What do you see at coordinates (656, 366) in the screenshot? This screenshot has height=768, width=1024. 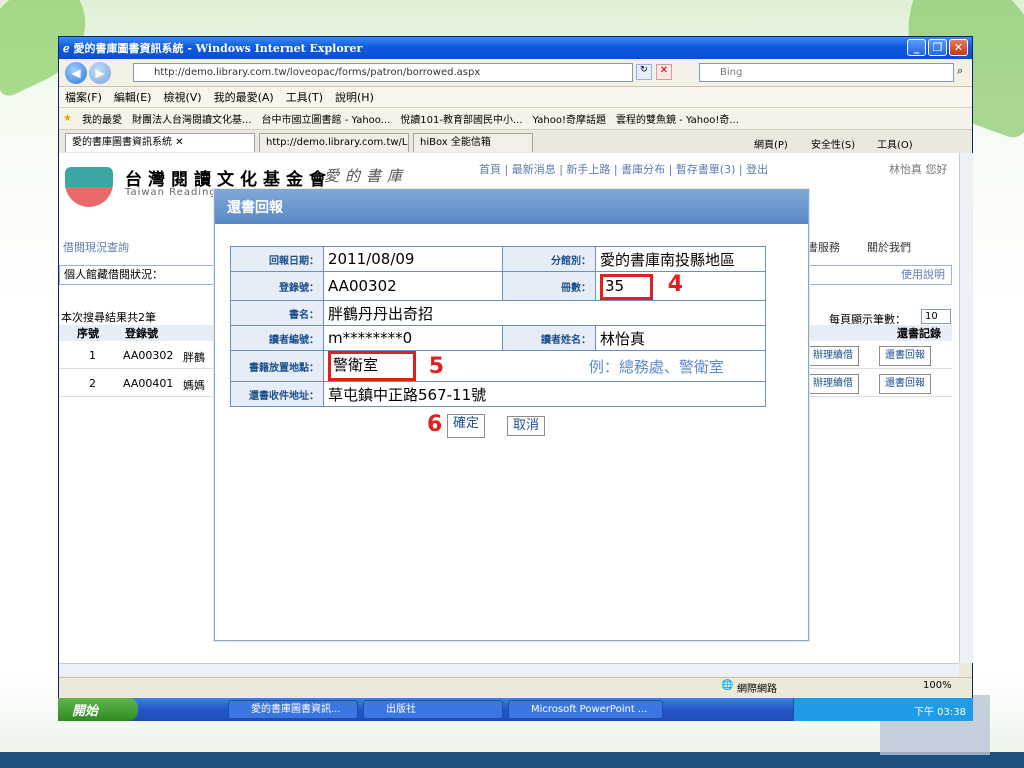 I see `place-hint: 例：總務處、警衛室` at bounding box center [656, 366].